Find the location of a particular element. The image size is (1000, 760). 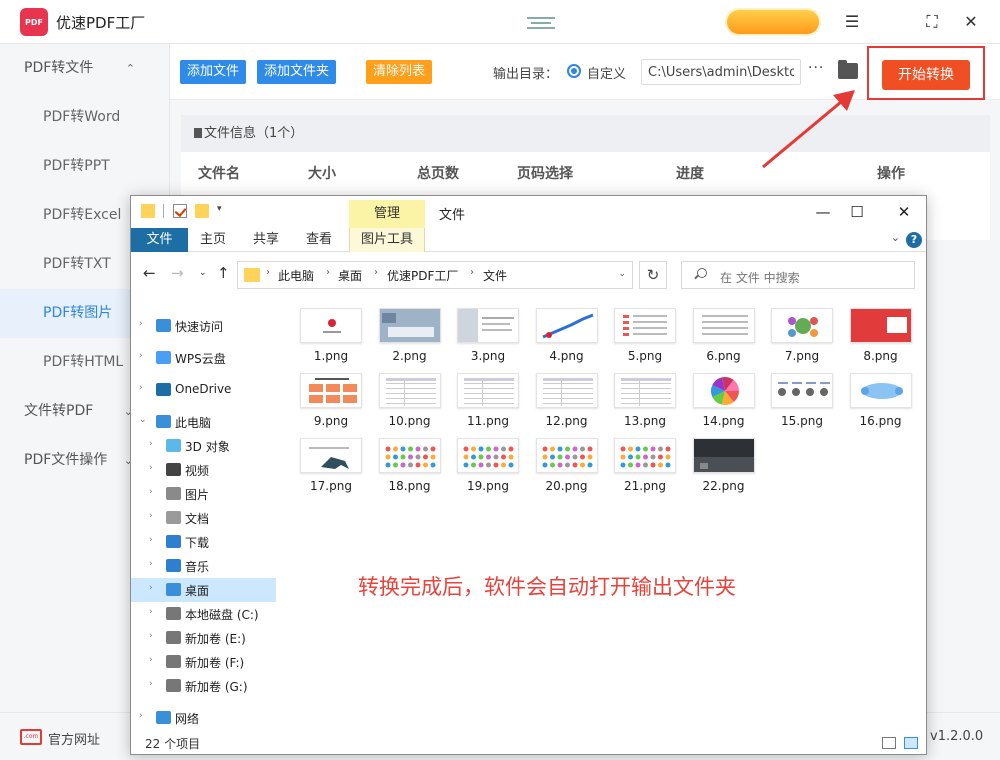

breadcrumb-app-folder: 优速PDF工厂 is located at coordinates (422, 275).